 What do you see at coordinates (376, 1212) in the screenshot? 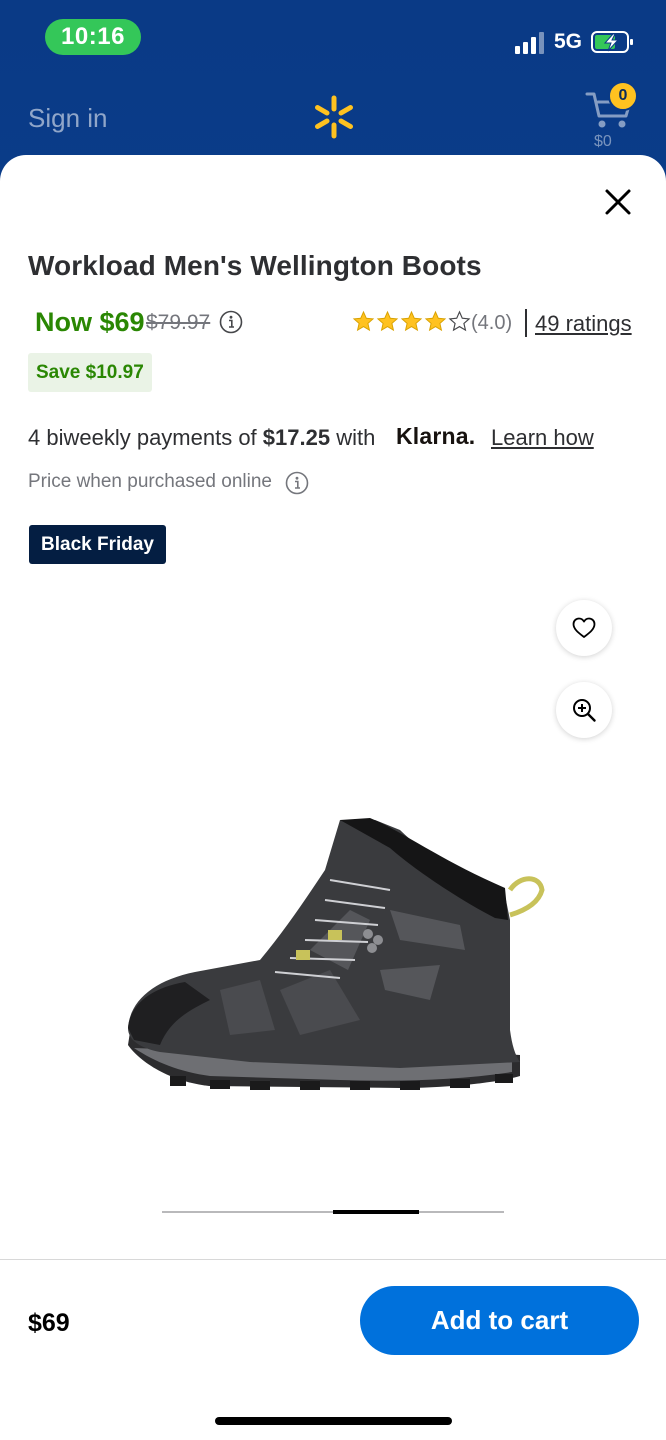
I see `carousel-active-thumb` at bounding box center [376, 1212].